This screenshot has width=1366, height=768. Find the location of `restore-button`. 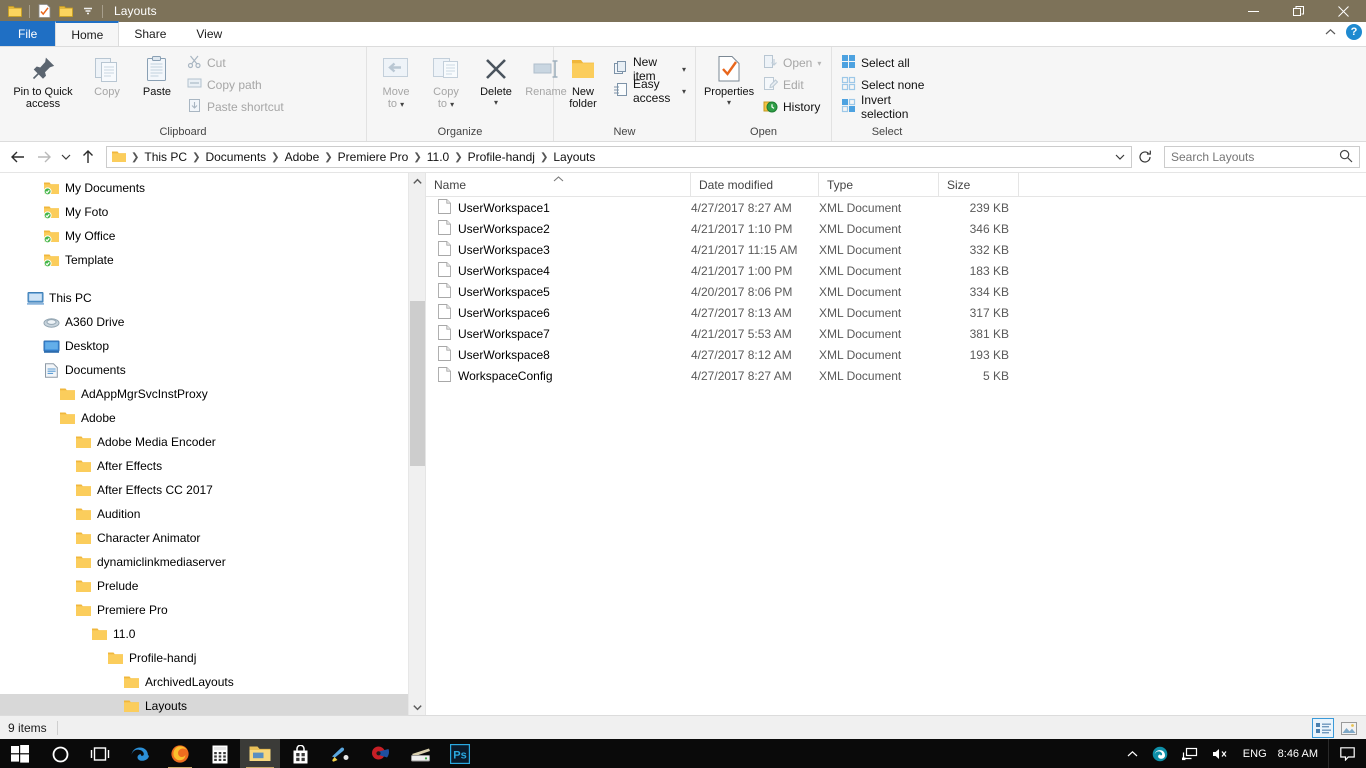

restore-button is located at coordinates (1298, 11).